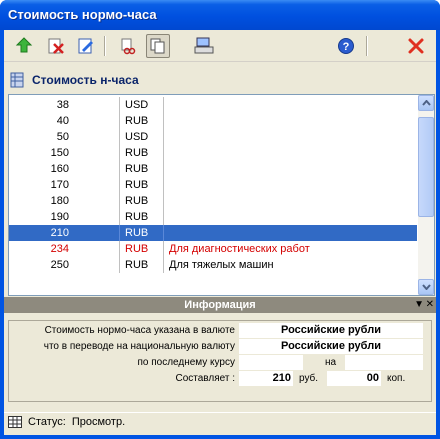 The height and width of the screenshot is (439, 440). I want to click on rate-date-value, so click(384, 362).